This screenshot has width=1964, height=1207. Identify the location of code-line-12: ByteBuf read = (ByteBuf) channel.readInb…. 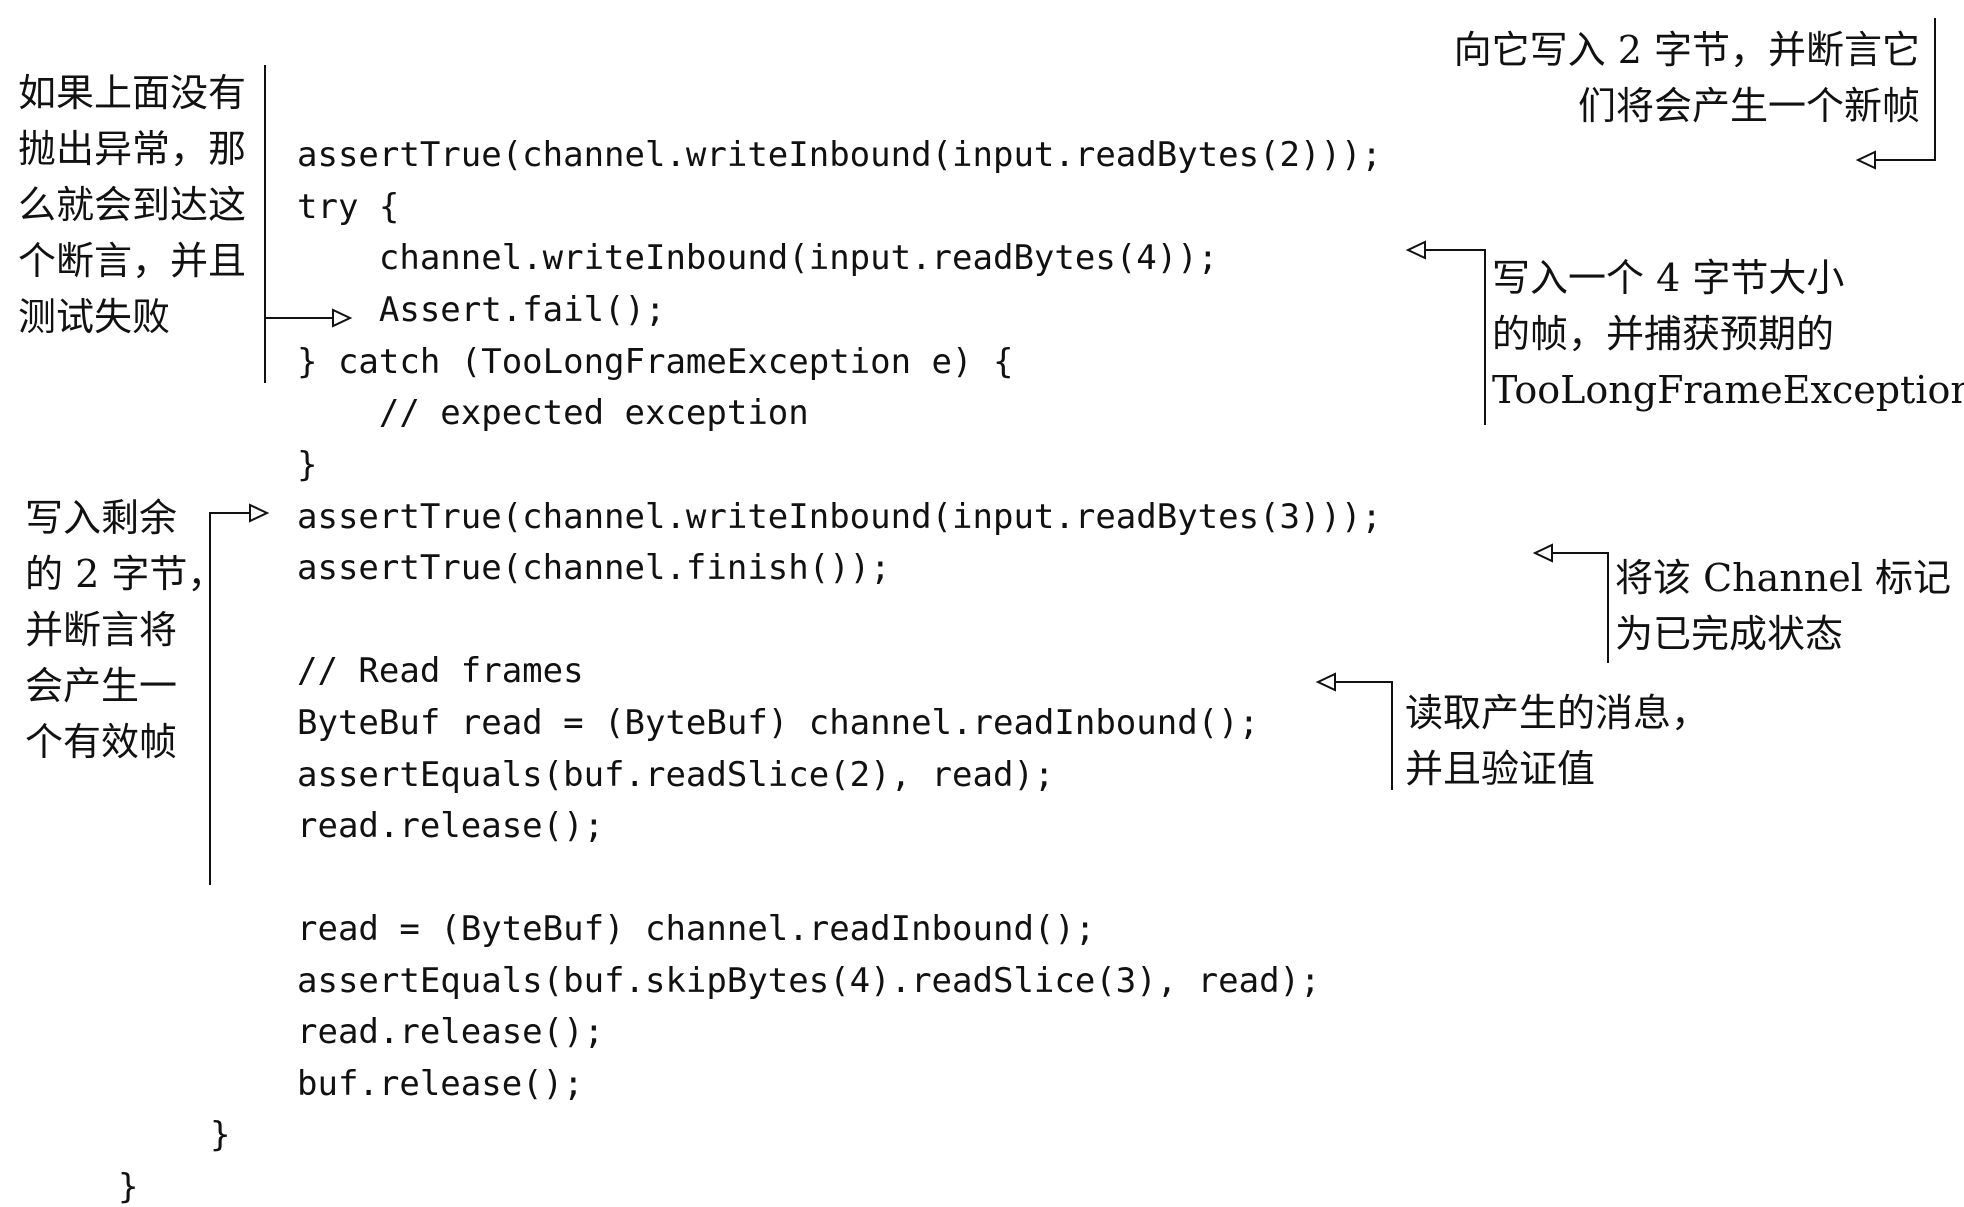
(778, 723).